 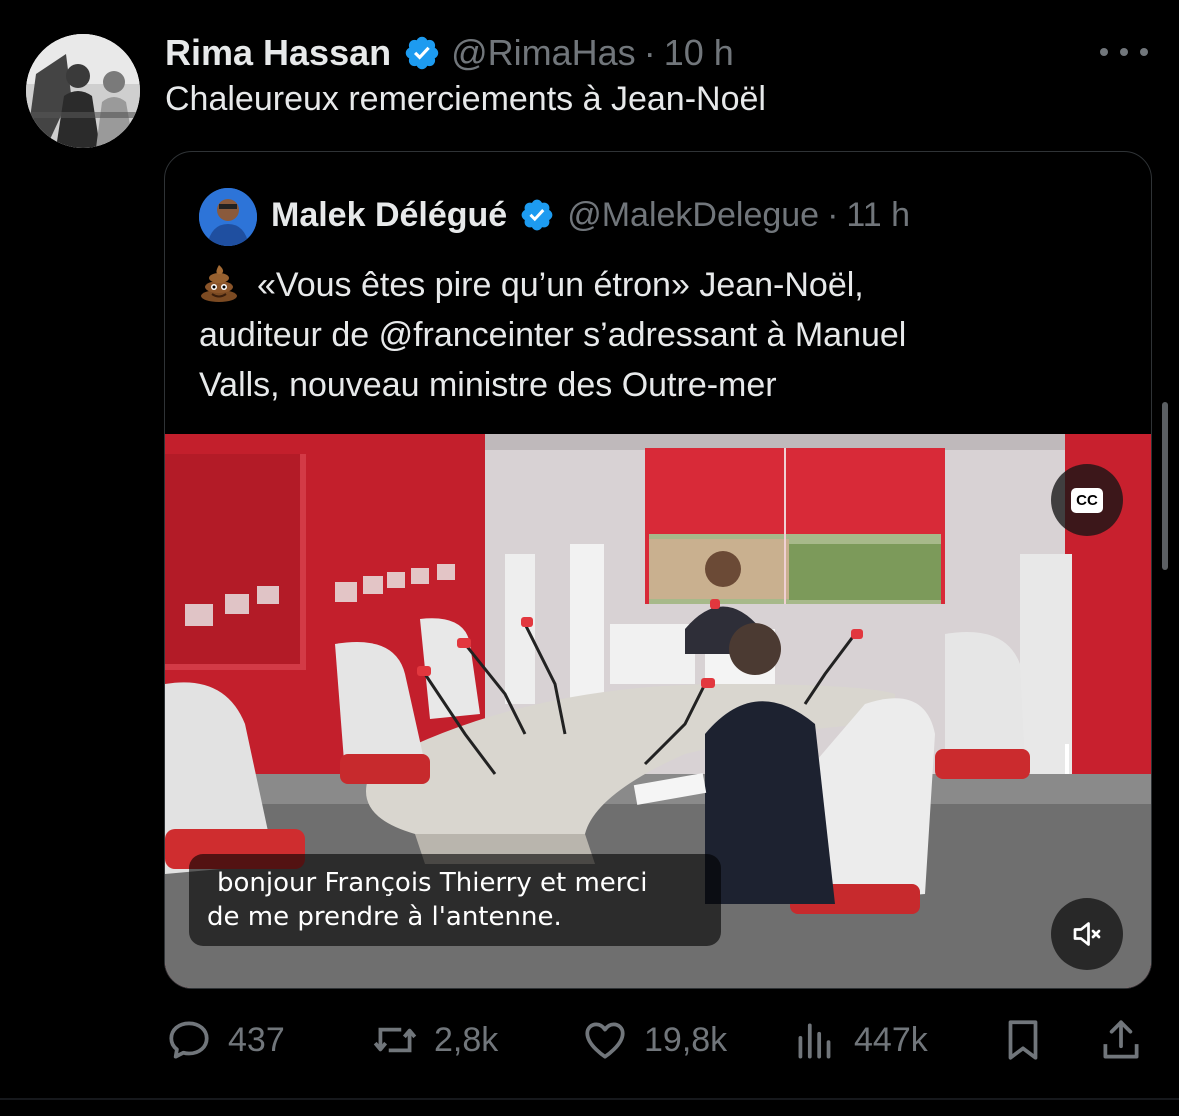 I want to click on quoted-author-handle: @MalekDelegue, so click(x=693, y=215).